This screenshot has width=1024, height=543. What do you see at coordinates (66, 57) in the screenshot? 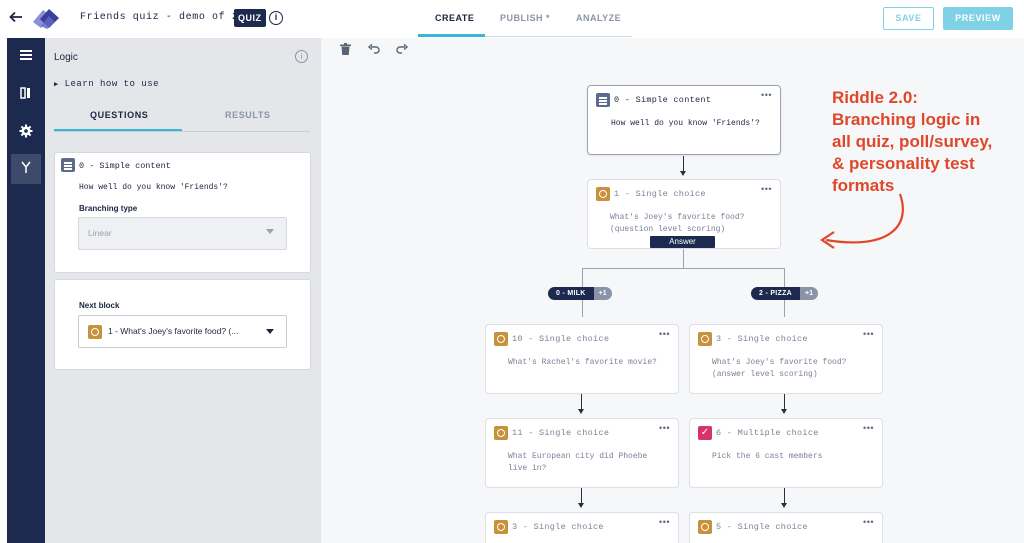
I see `panel-title: Logic` at bounding box center [66, 57].